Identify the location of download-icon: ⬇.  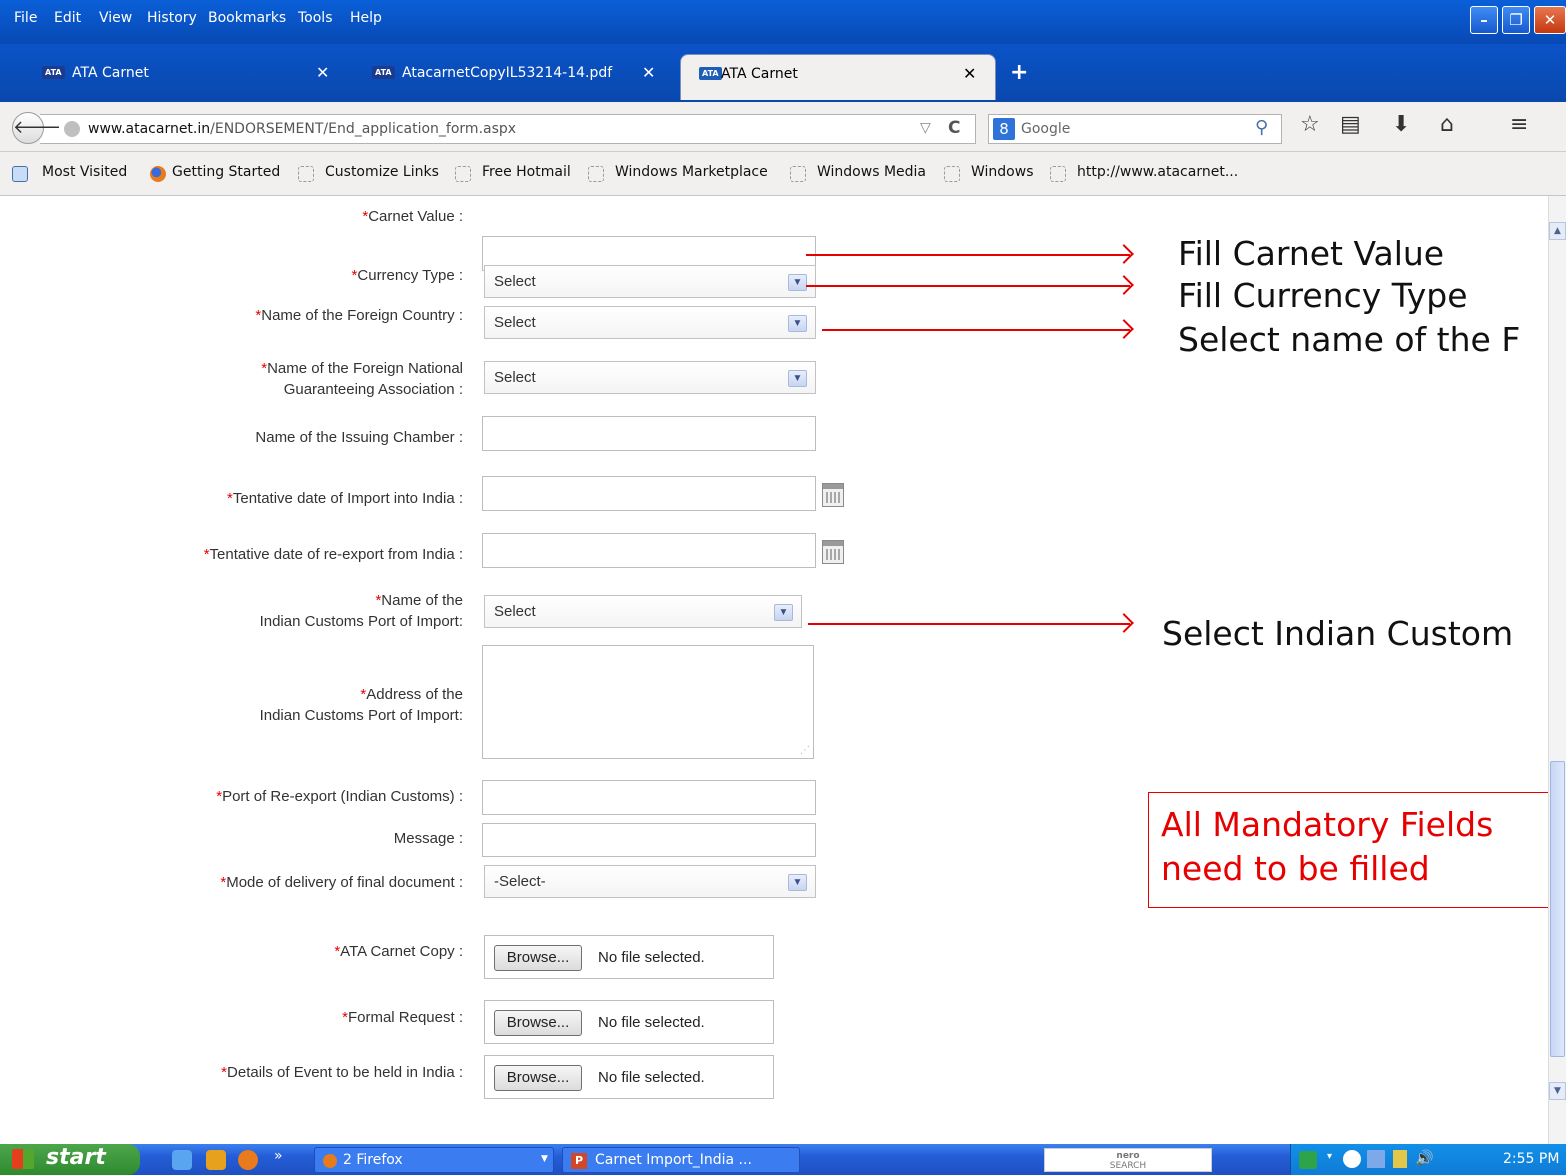
(1401, 124).